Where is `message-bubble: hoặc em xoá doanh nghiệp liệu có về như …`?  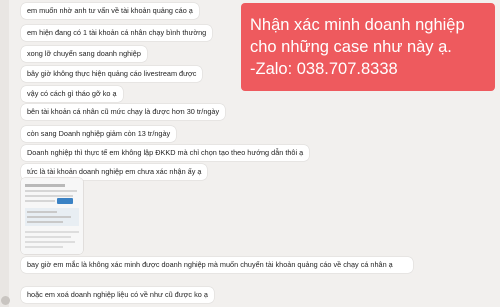 message-bubble: hoặc em xoá doanh nghiệp liệu có về như … is located at coordinates (117, 295).